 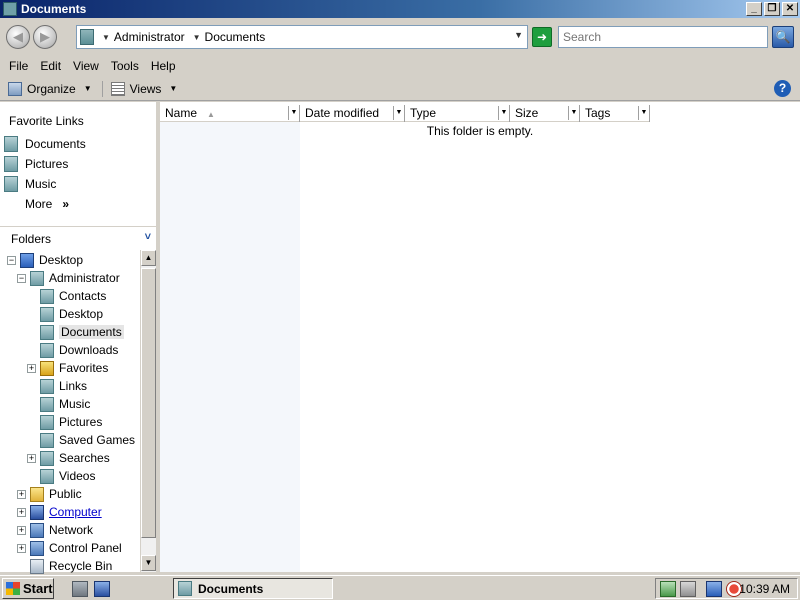 I want to click on tree-item-downloads: Downloads, so click(x=79, y=350).